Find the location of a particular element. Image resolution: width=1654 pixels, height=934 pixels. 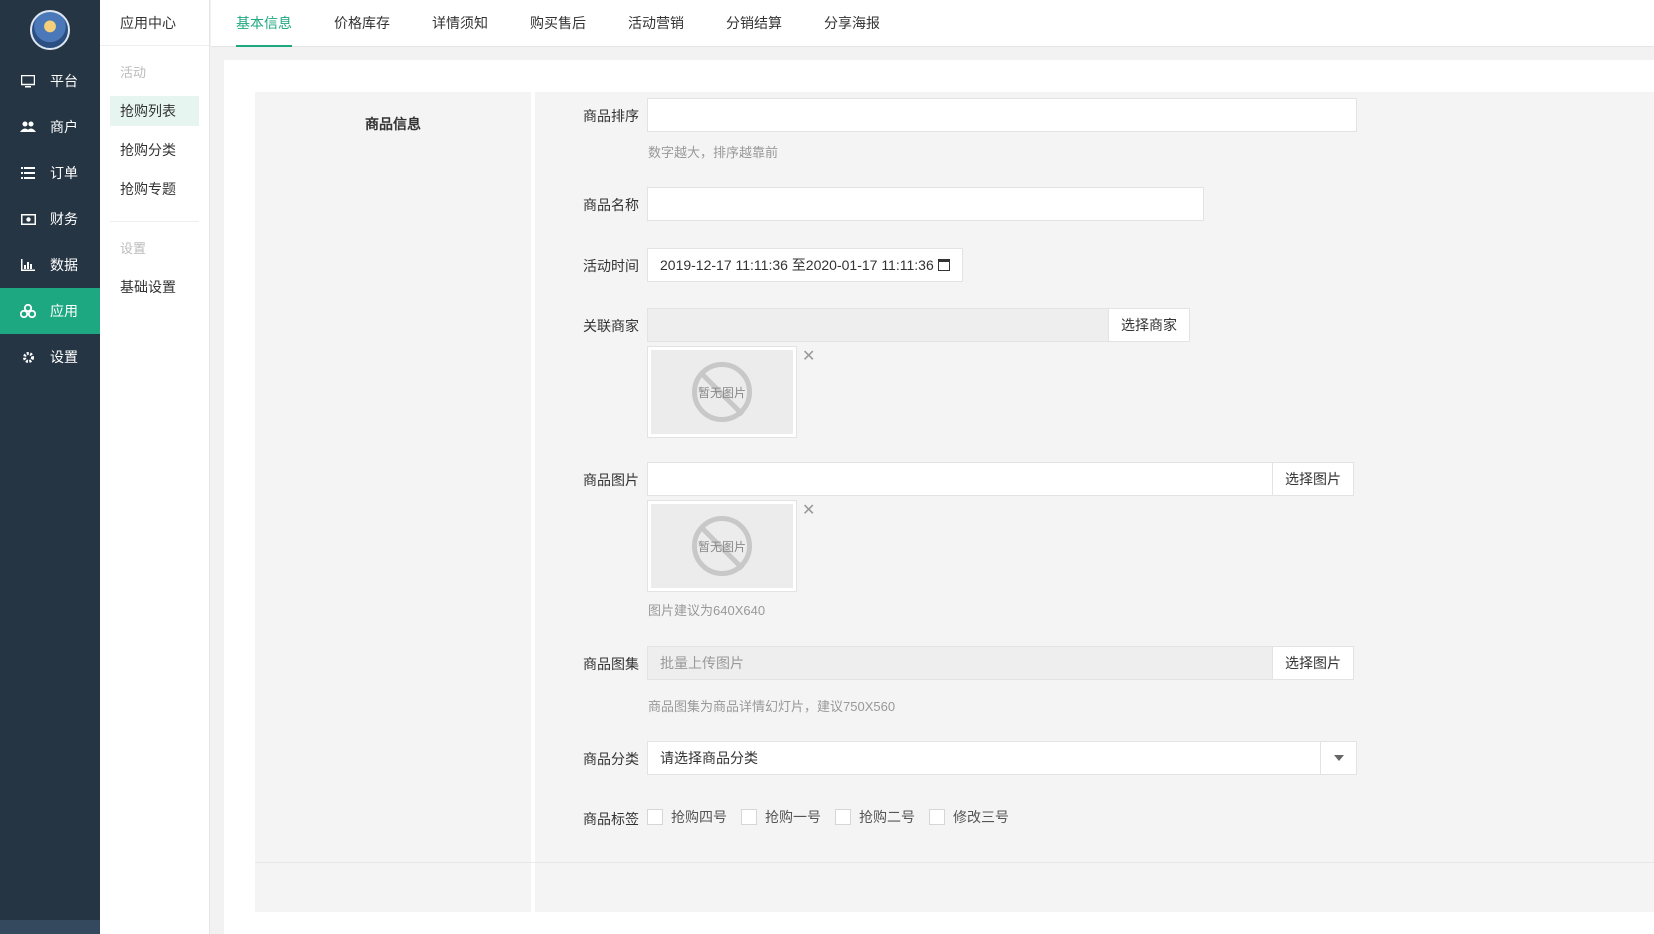

name-input is located at coordinates (925, 204).